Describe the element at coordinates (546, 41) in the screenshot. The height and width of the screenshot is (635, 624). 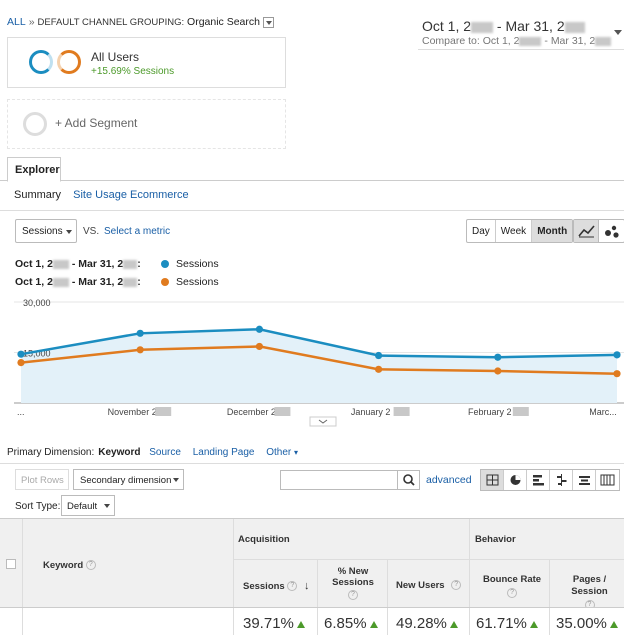
I see `compare-dash: -` at that location.